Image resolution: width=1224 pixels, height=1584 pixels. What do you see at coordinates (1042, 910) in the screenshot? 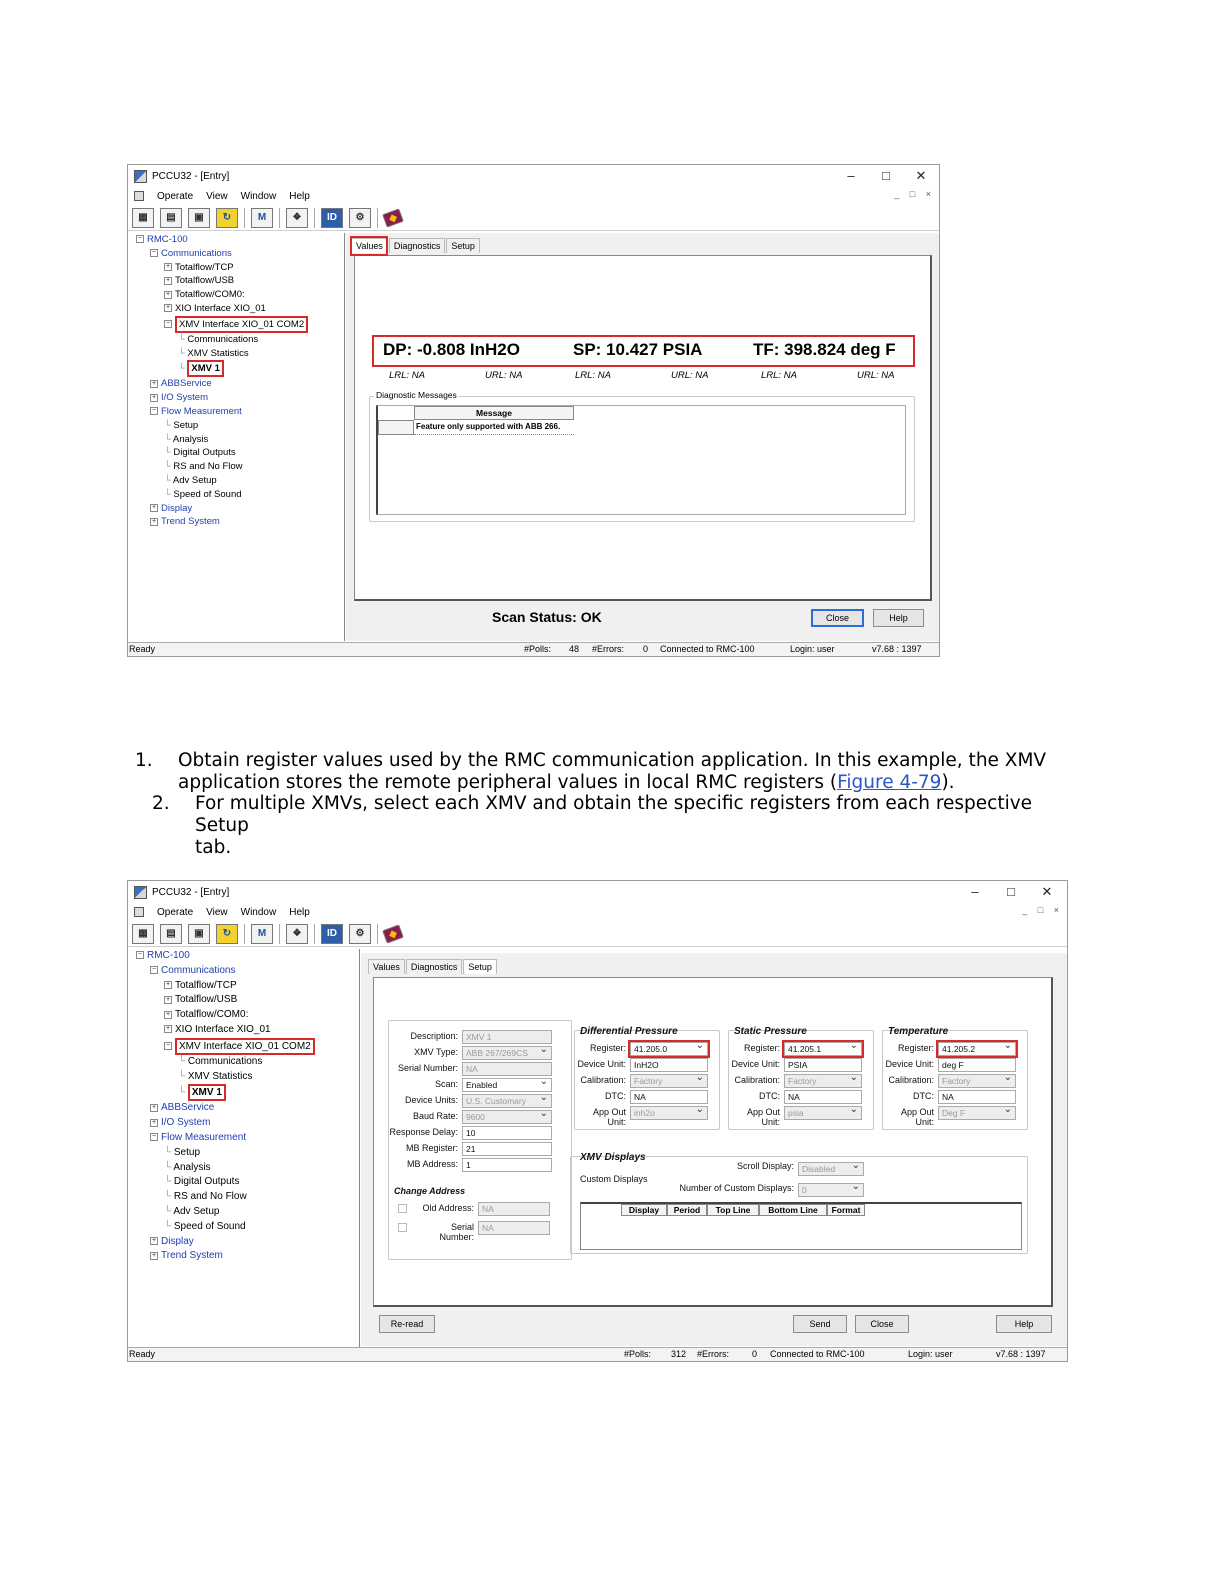
I see `mdi-controls: _ □ ×` at bounding box center [1042, 910].